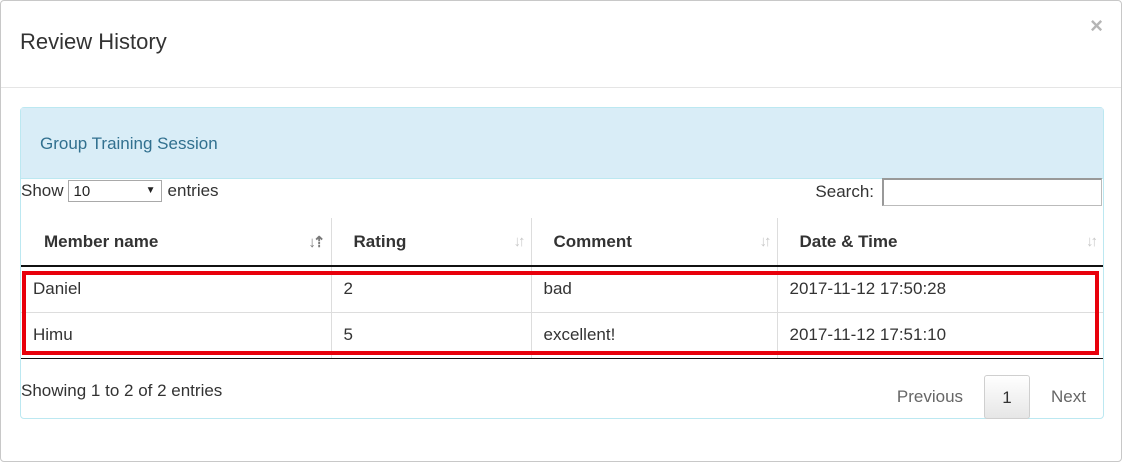 The image size is (1124, 464). I want to click on search-input, so click(992, 192).